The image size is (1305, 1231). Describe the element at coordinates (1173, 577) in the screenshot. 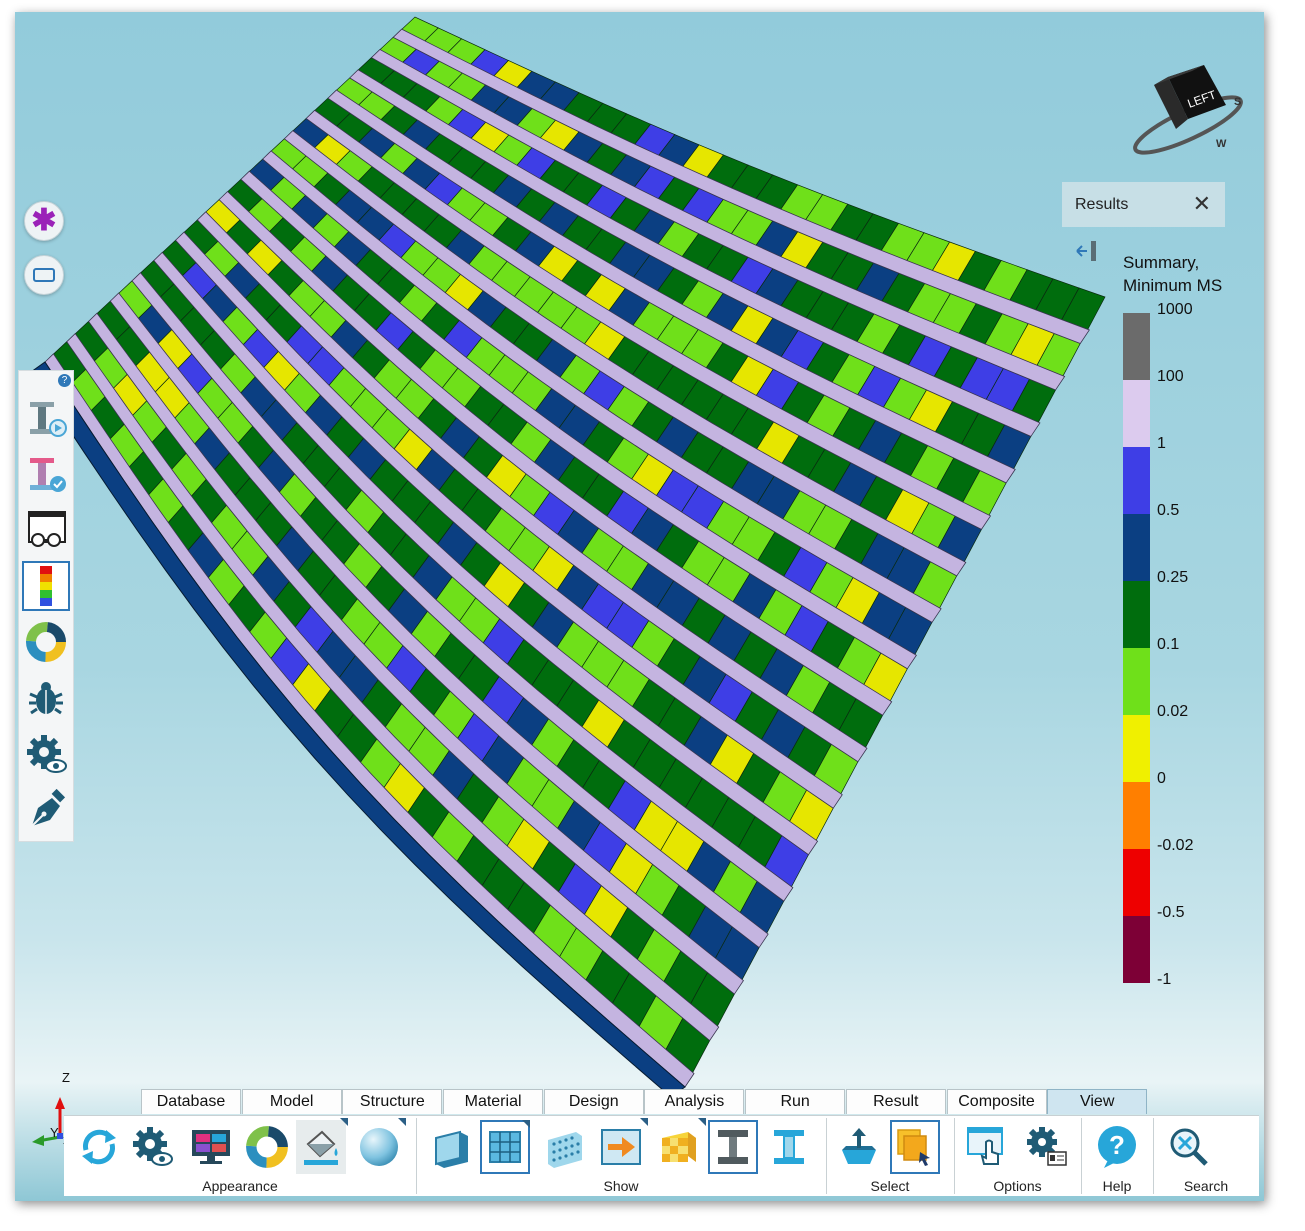

I see `legend-label: 0.25` at that location.